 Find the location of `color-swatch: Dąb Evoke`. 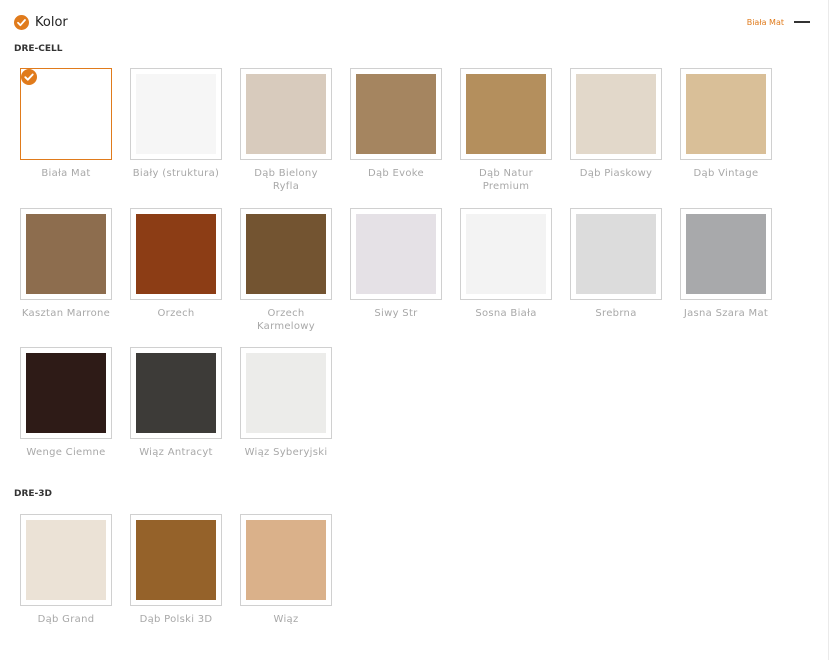

color-swatch: Dąb Evoke is located at coordinates (396, 124).